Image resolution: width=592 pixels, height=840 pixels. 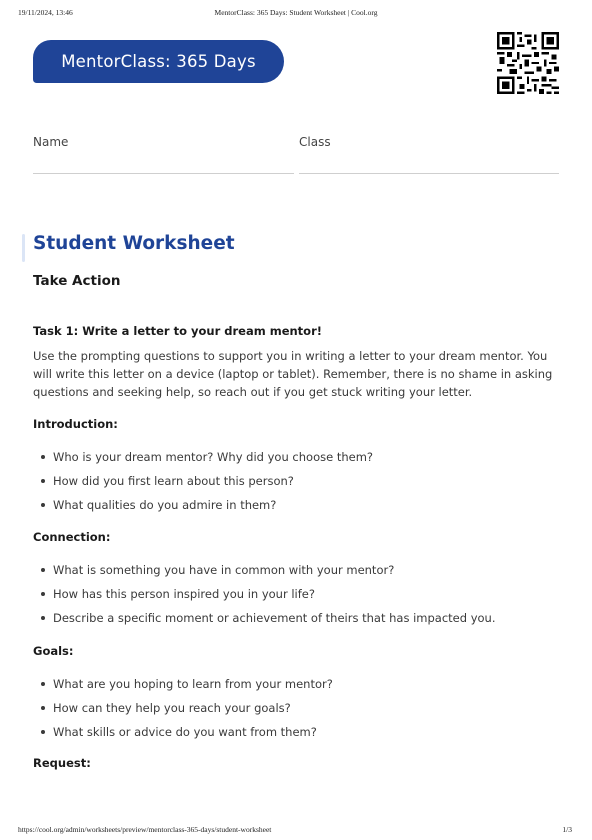 What do you see at coordinates (53, 651) in the screenshot?
I see `section-heading-goals: Goals:` at bounding box center [53, 651].